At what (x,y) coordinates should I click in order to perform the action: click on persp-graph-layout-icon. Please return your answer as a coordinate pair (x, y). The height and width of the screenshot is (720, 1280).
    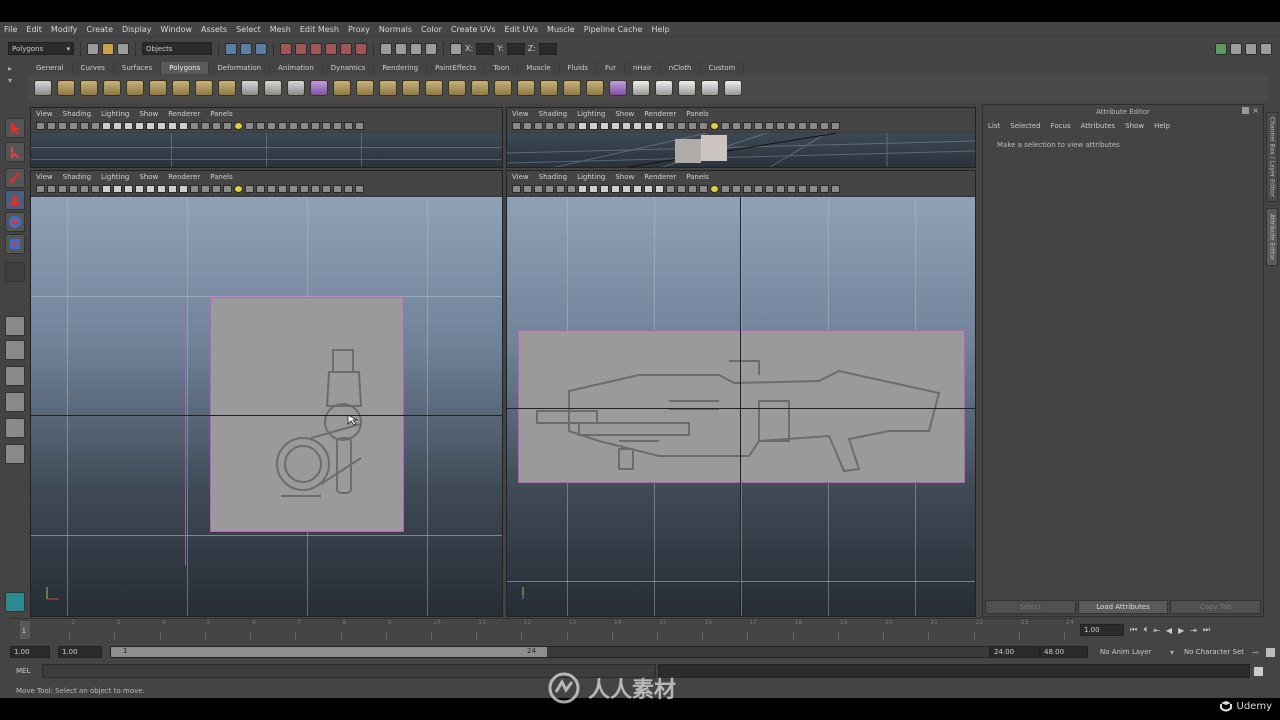
    Looking at the image, I should click on (15, 402).